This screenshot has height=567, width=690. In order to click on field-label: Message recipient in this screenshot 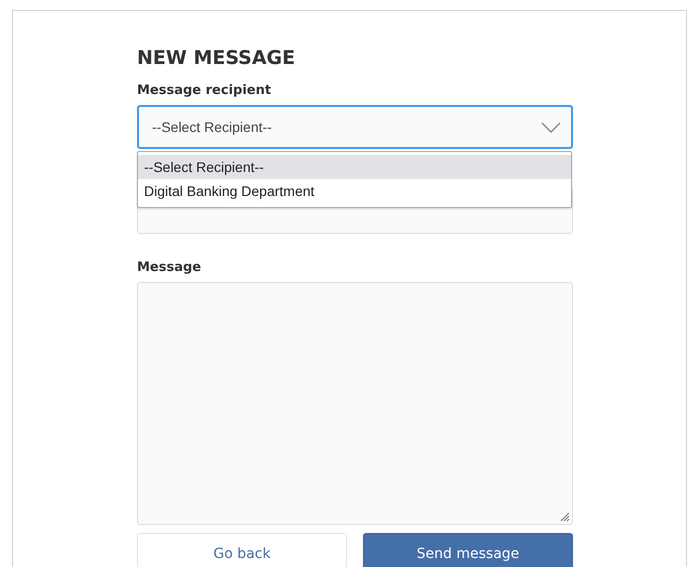, I will do `click(204, 91)`.